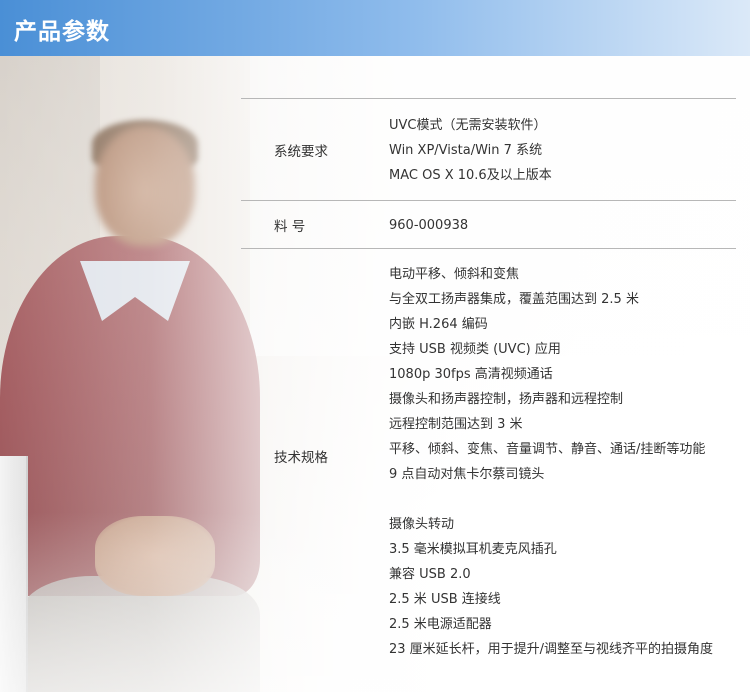  Describe the element at coordinates (456, 424) in the screenshot. I see `spec-value-line: 远程控制范围达到 3 米` at that location.